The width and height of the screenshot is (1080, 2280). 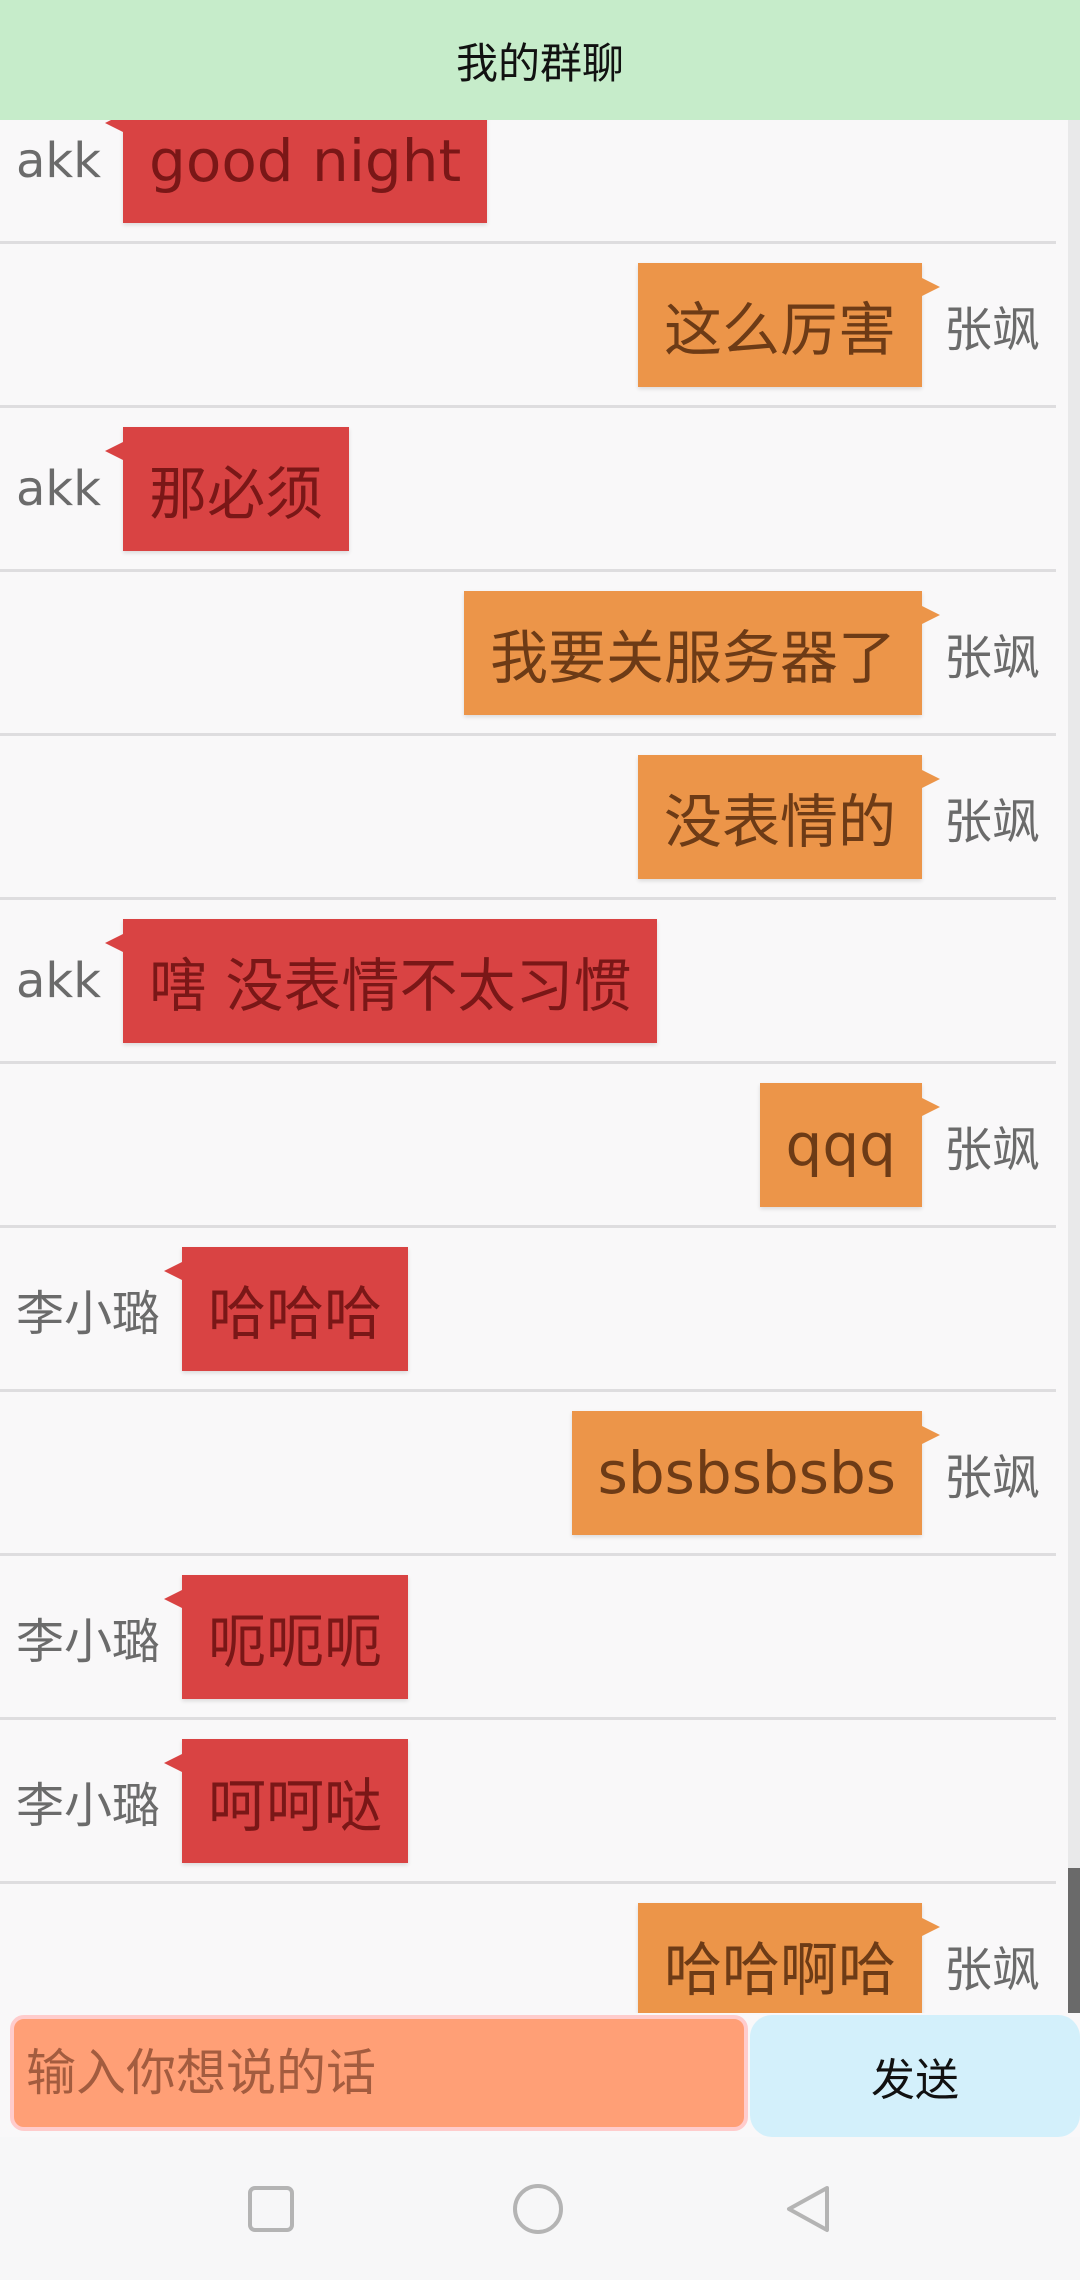 What do you see at coordinates (808, 2209) in the screenshot?
I see `triangle-back-icon` at bounding box center [808, 2209].